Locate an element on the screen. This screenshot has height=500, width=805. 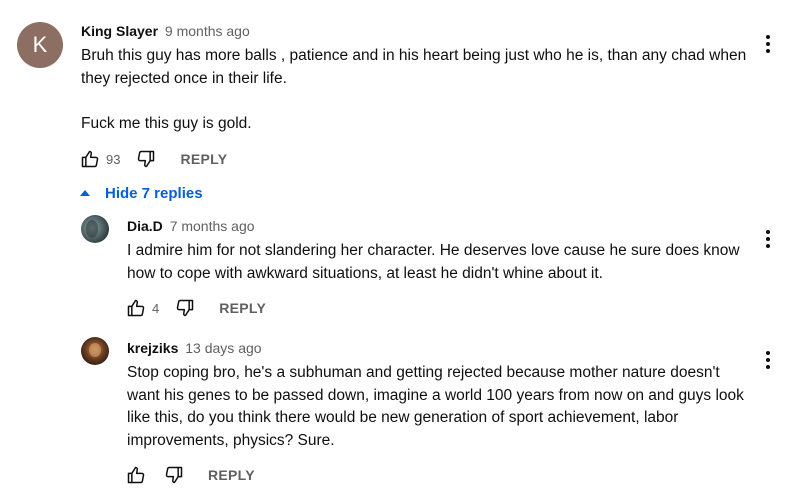
caret-up-icon is located at coordinates (85, 193).